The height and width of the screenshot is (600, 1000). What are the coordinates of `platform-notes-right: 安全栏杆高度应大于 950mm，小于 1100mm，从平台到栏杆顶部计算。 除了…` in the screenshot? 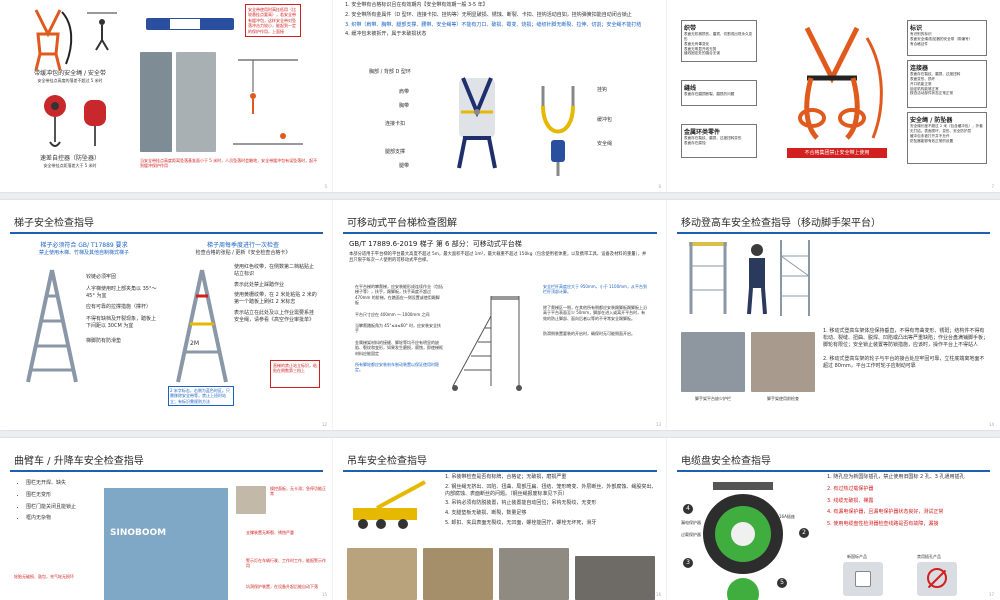 It's located at (595, 310).